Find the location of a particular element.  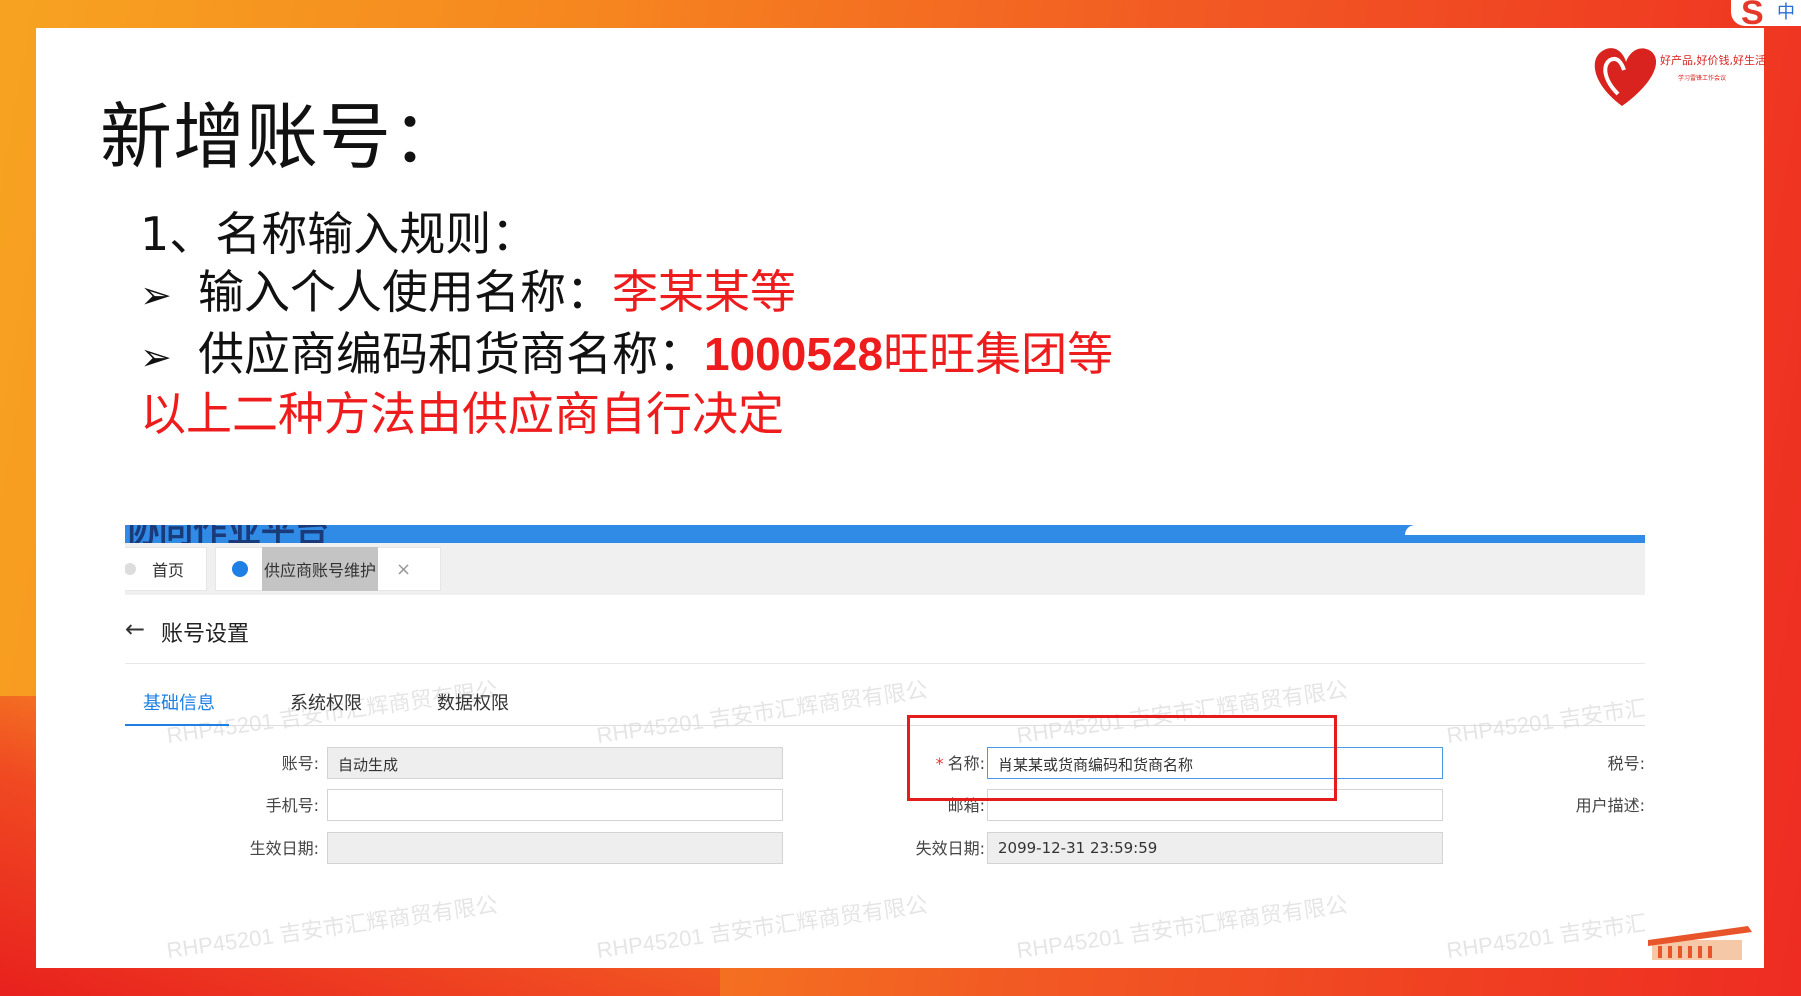

rule-note: 以上二种方法由供应商自行决定 is located at coordinates (462, 414).